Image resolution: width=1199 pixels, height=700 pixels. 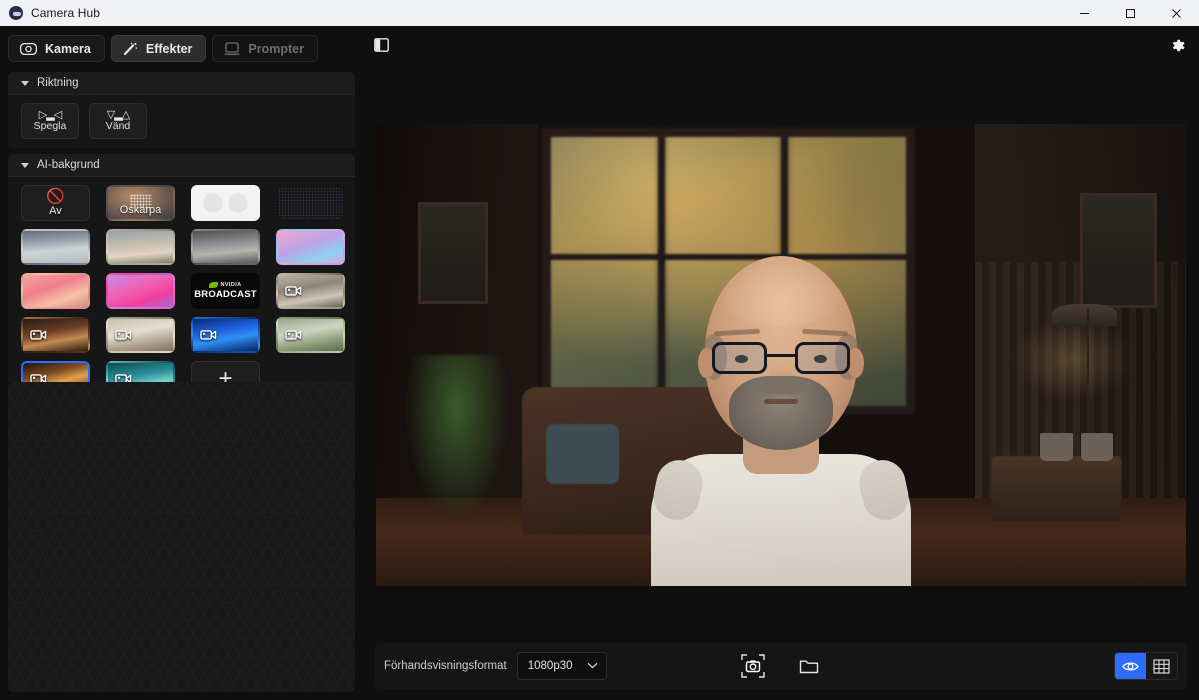 I want to click on section-riktning-title: Riktning, so click(x=58, y=83).